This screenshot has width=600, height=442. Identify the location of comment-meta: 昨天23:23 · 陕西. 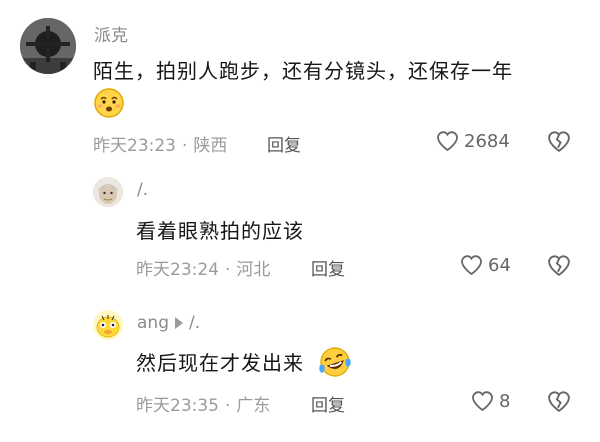
(160, 143).